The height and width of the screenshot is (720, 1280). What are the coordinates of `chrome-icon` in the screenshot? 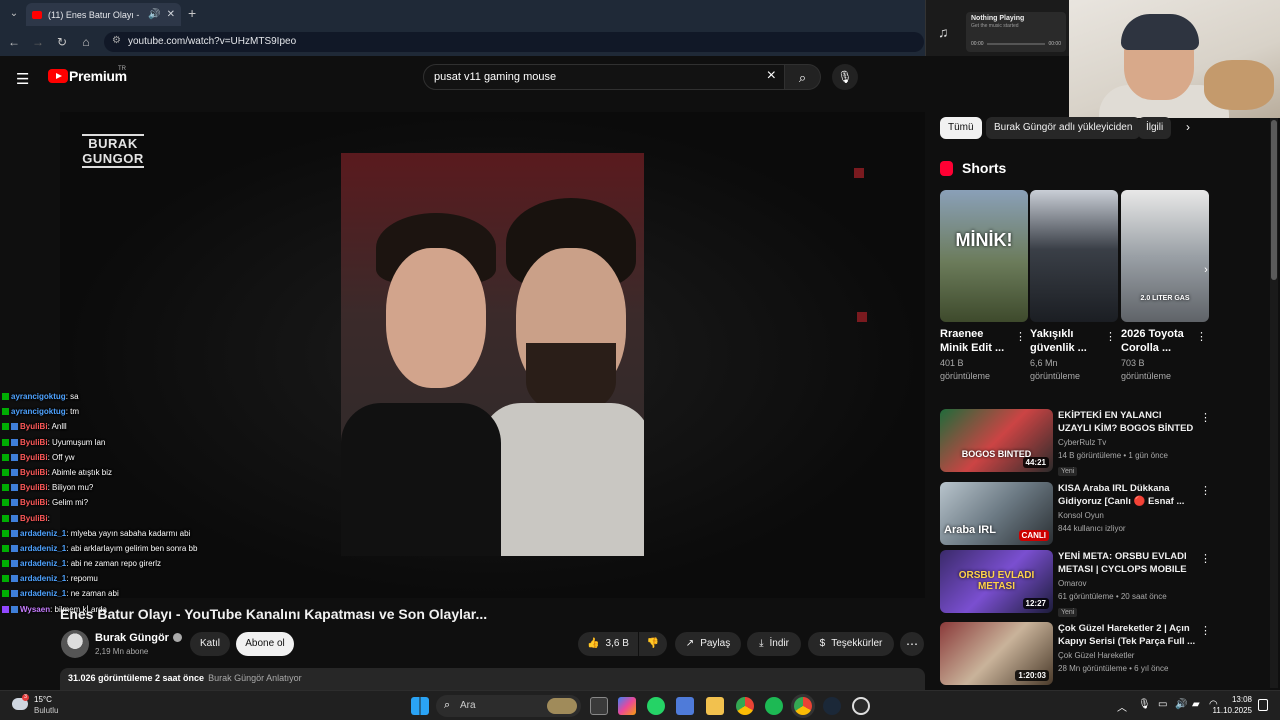 It's located at (745, 706).